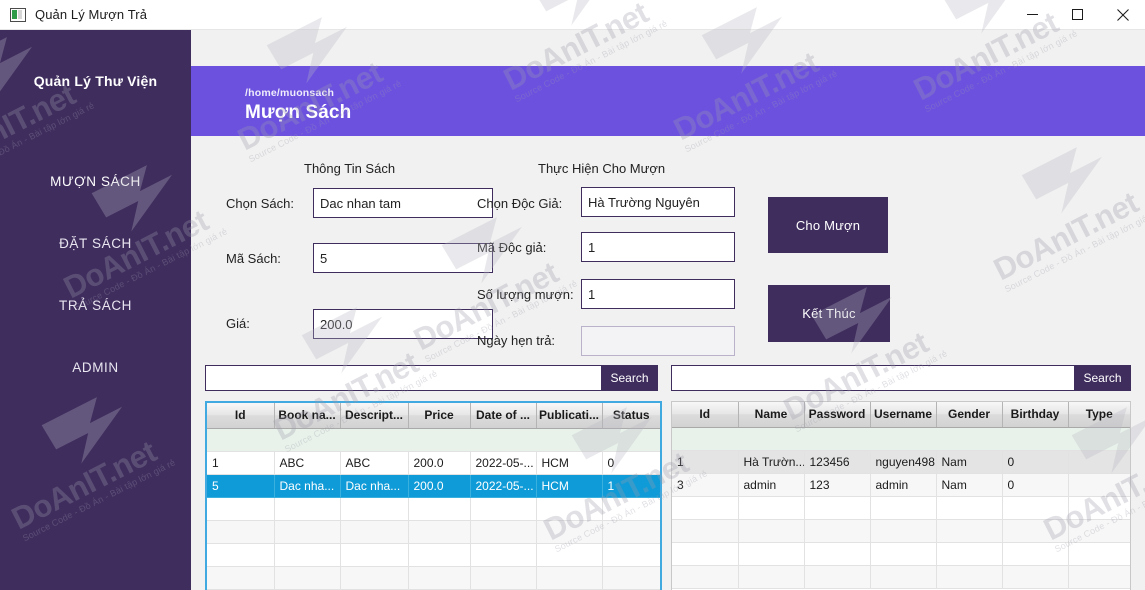 The image size is (1145, 590). I want to click on sidebar-item-label: ADMIN, so click(95, 367).